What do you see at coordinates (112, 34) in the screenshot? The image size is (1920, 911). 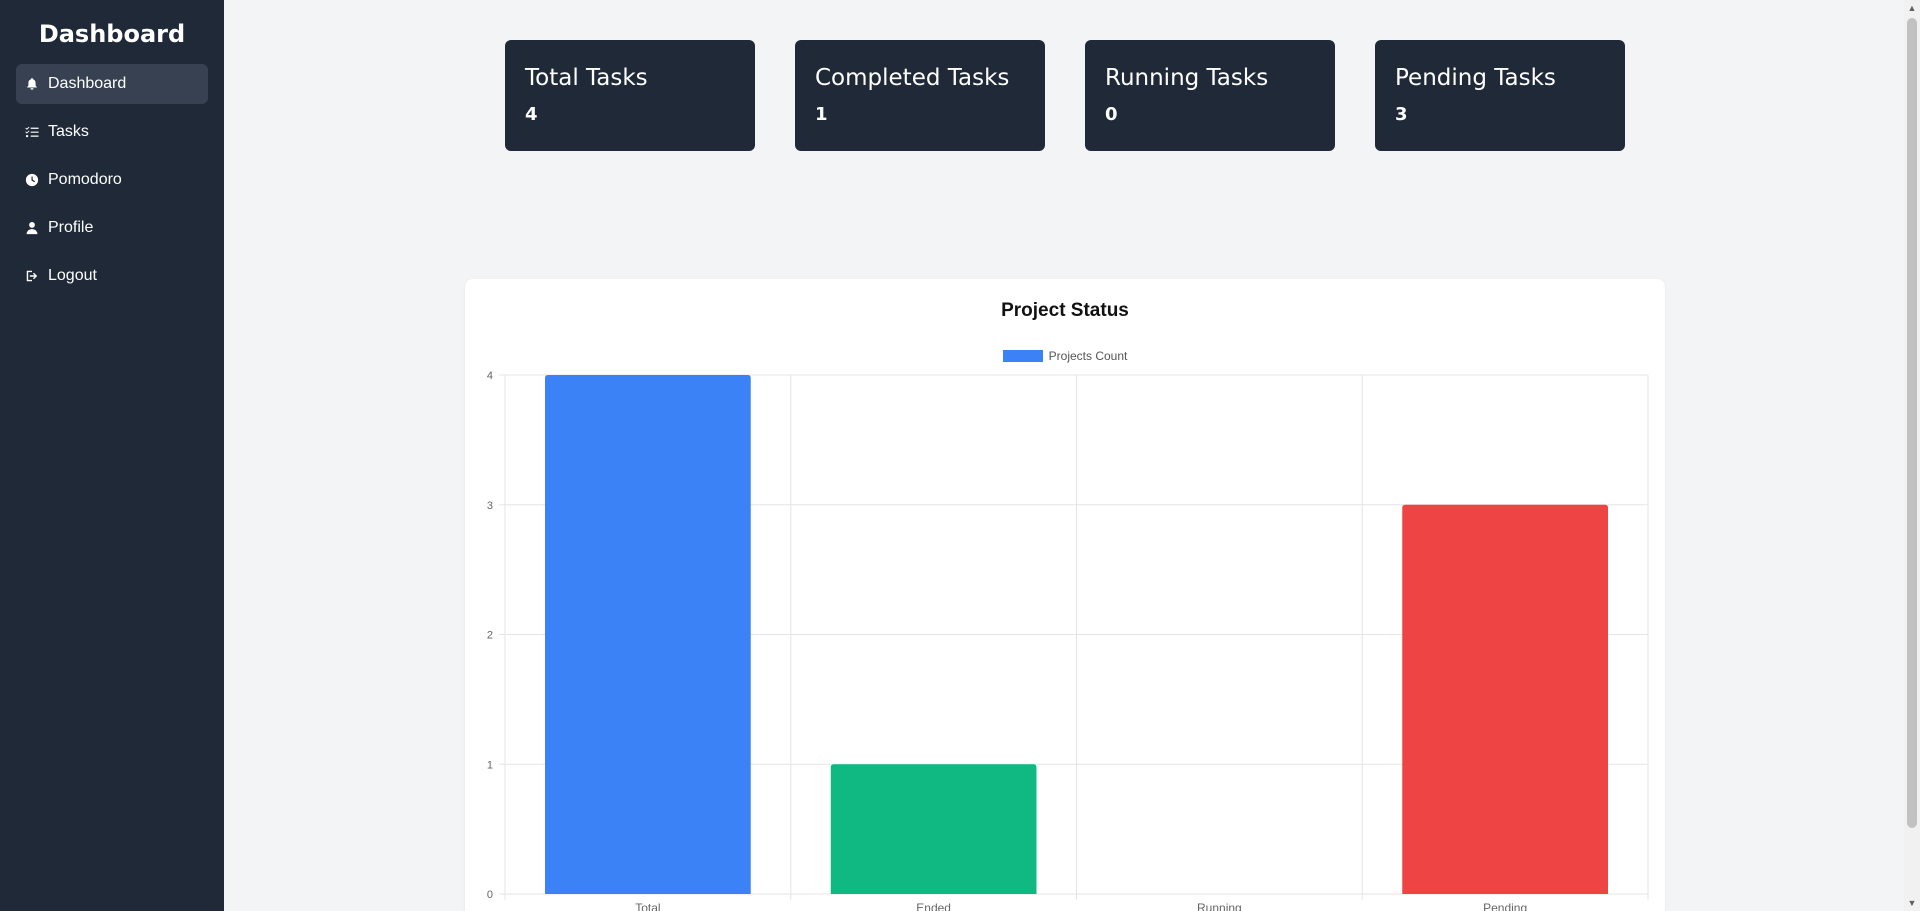 I see `sidebar-title: Dashboard` at bounding box center [112, 34].